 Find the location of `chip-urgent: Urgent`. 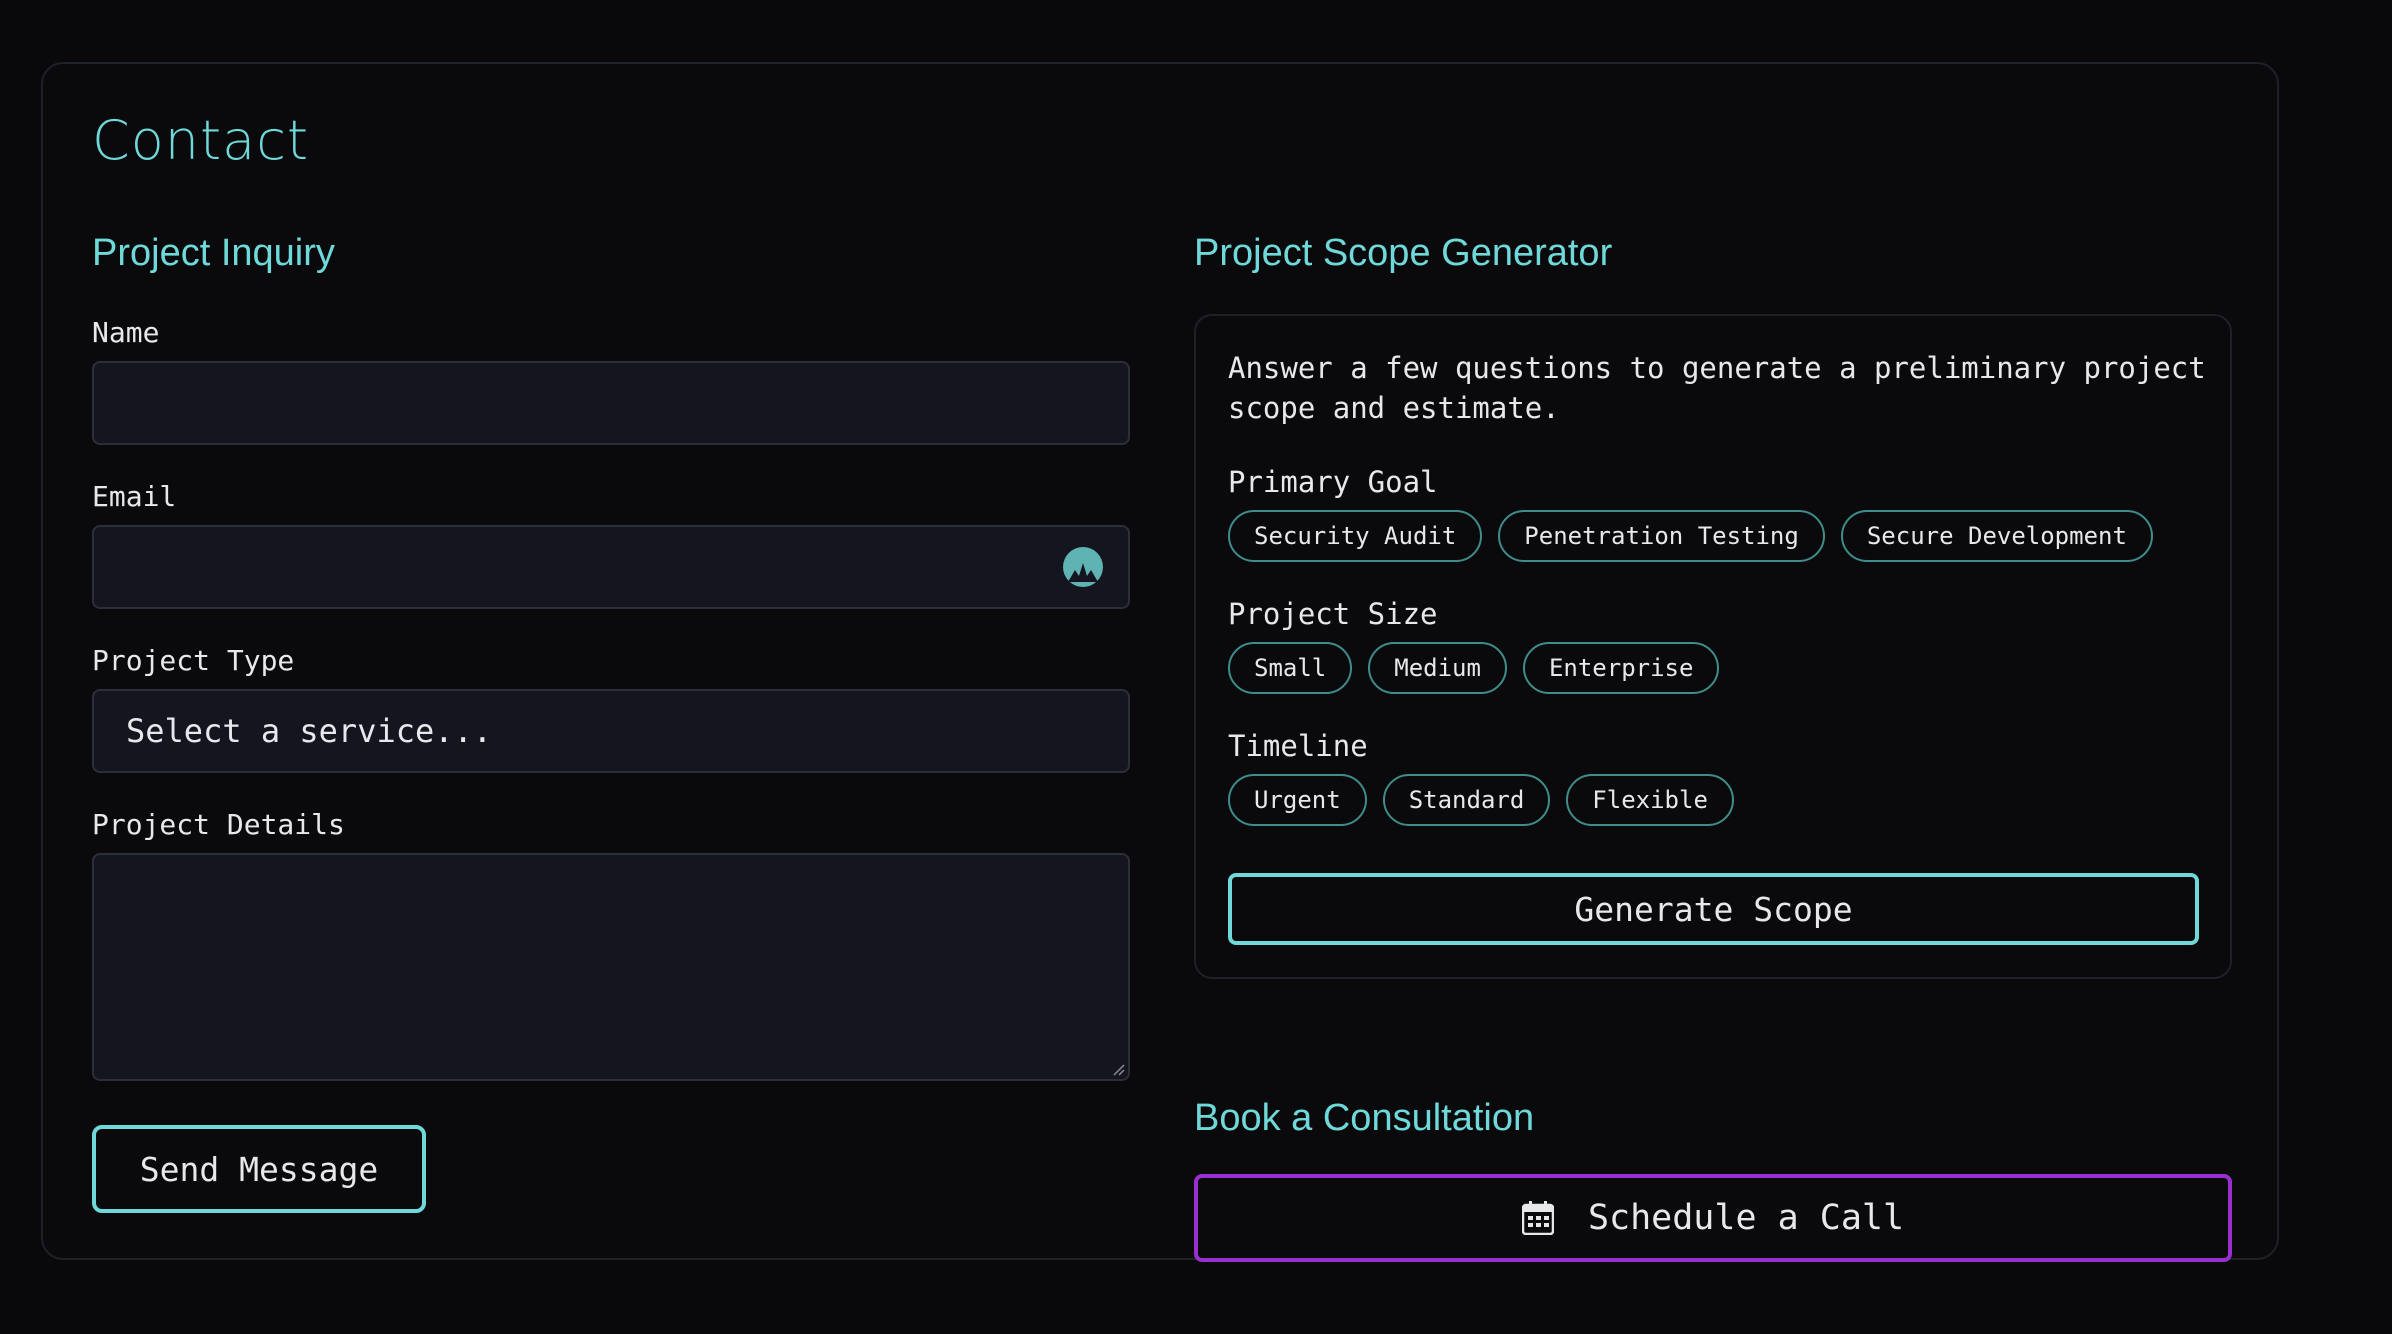

chip-urgent: Urgent is located at coordinates (1297, 800).